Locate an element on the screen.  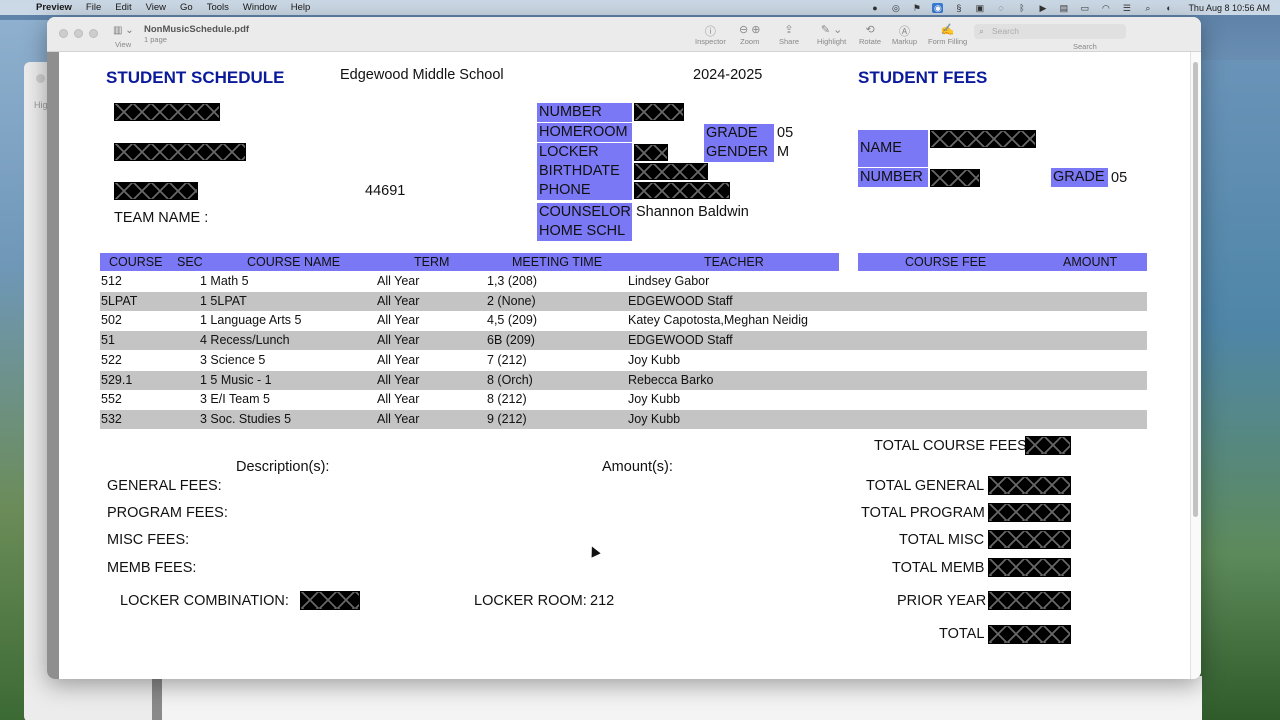
share-label: Share is located at coordinates (789, 41).